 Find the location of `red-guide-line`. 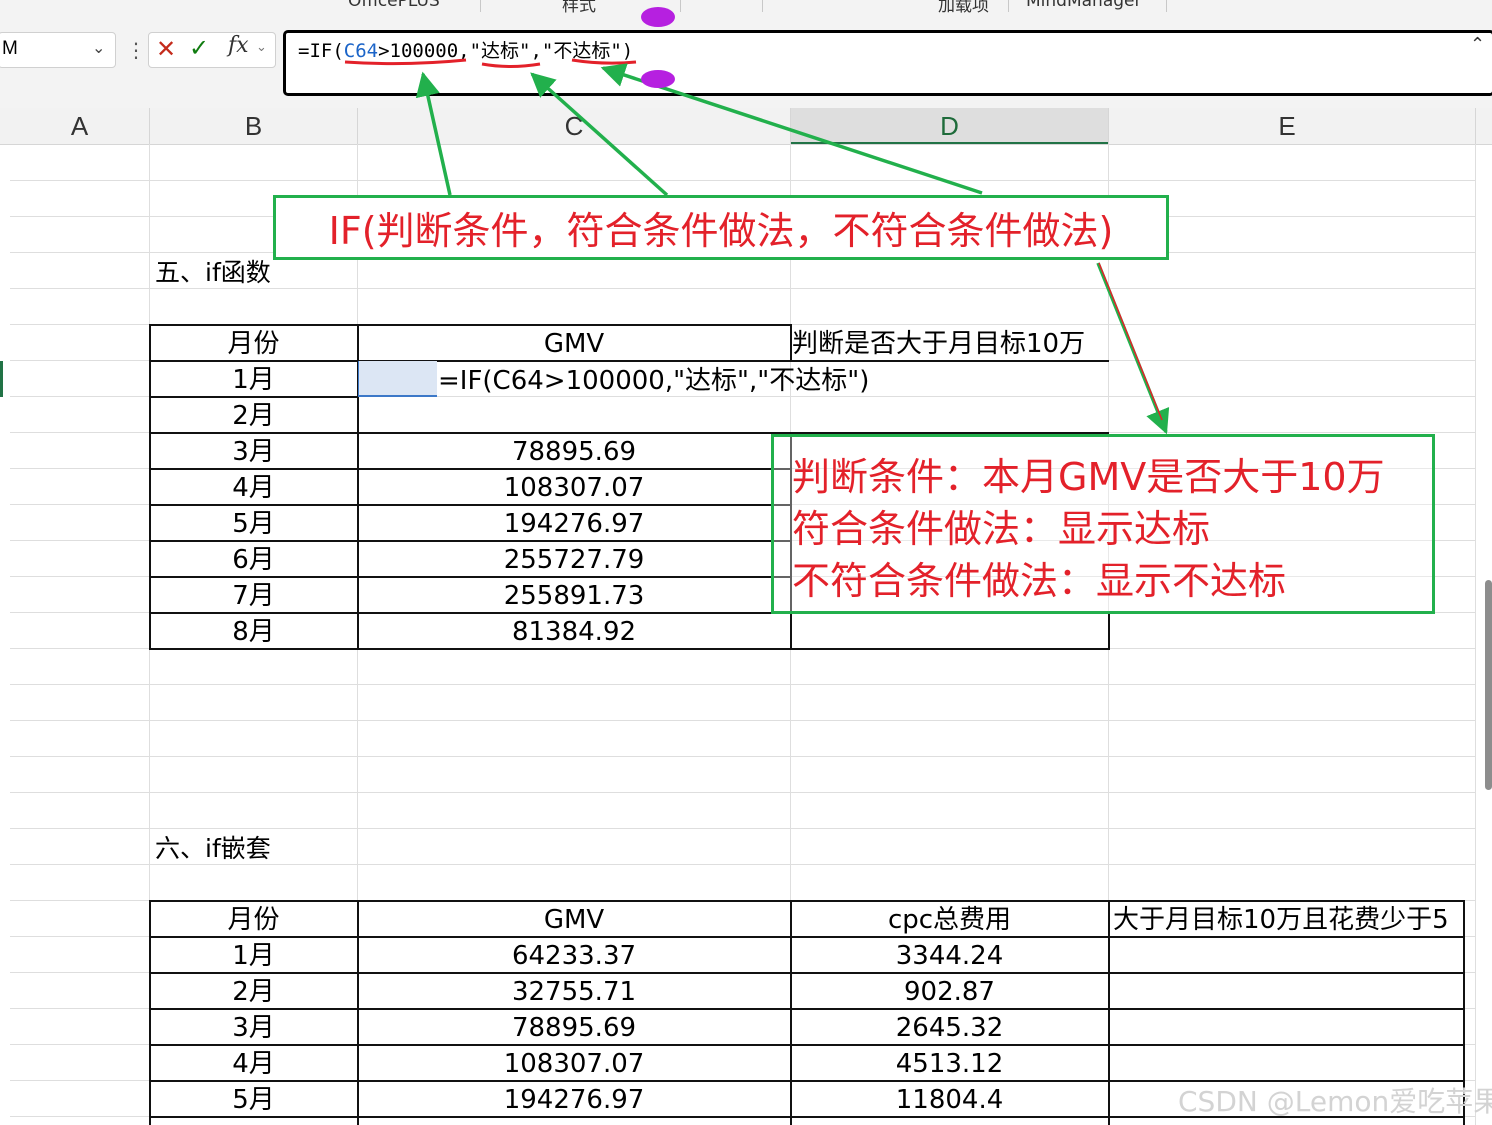

red-guide-line is located at coordinates (1130, 341).